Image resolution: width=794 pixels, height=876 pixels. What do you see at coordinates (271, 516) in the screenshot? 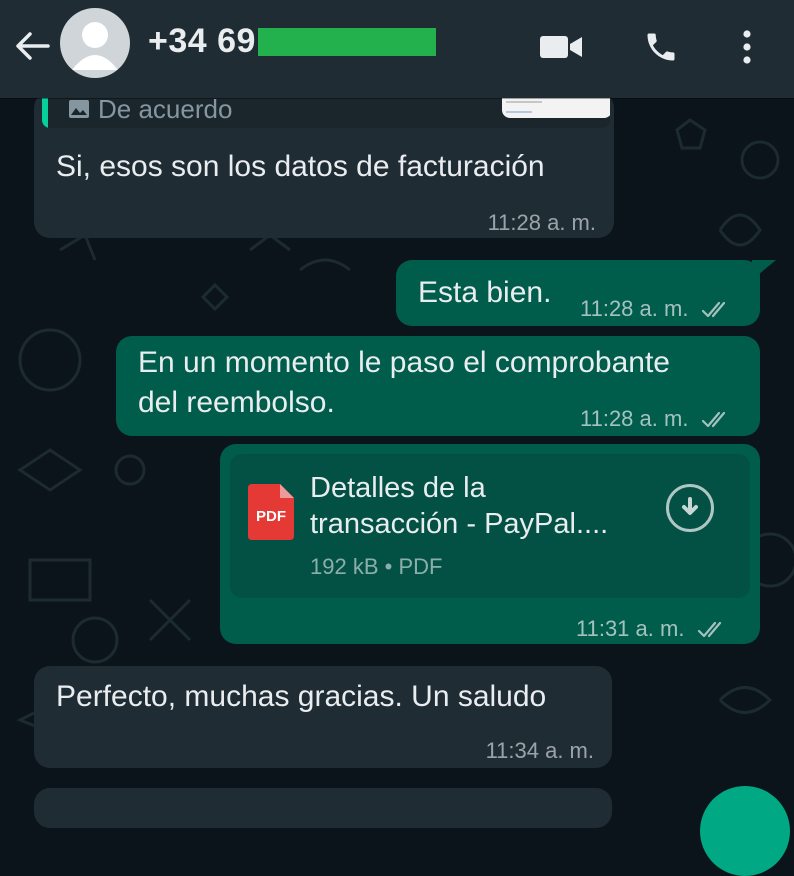
I see `svg-text: PDF` at bounding box center [271, 516].